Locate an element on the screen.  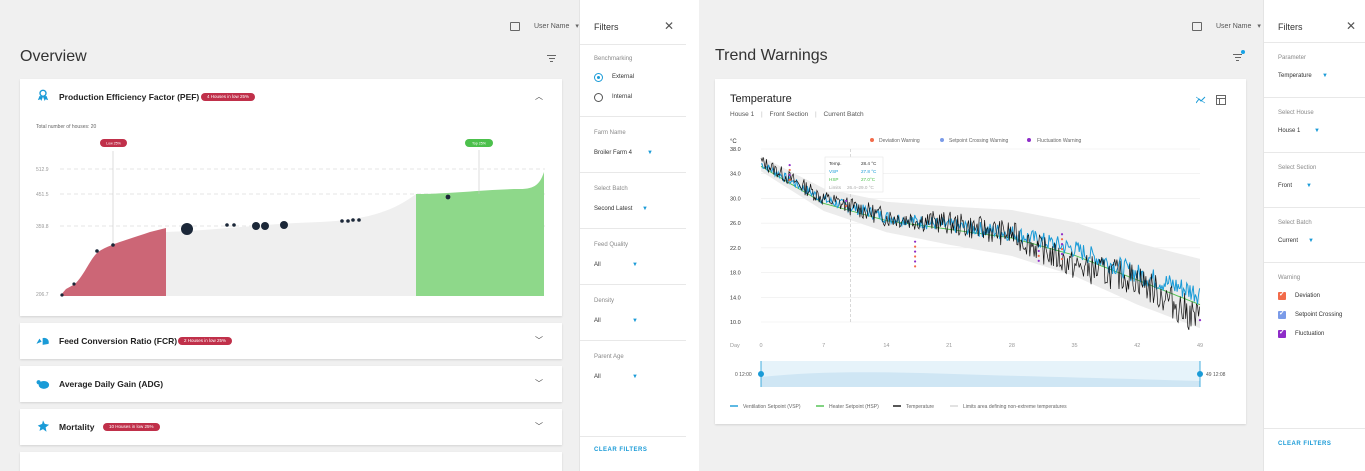
mortality-card: Mortality 10 Houses in low 25% ﹀ is located at coordinates (291, 427).